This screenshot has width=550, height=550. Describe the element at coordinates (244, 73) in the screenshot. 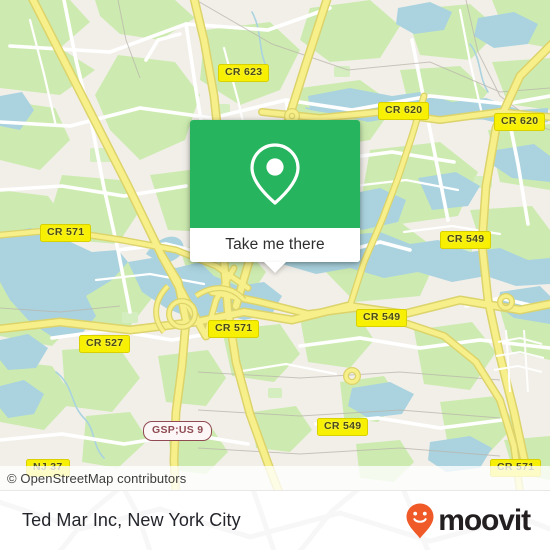

I see `road-shield-cr623: CR 623` at that location.